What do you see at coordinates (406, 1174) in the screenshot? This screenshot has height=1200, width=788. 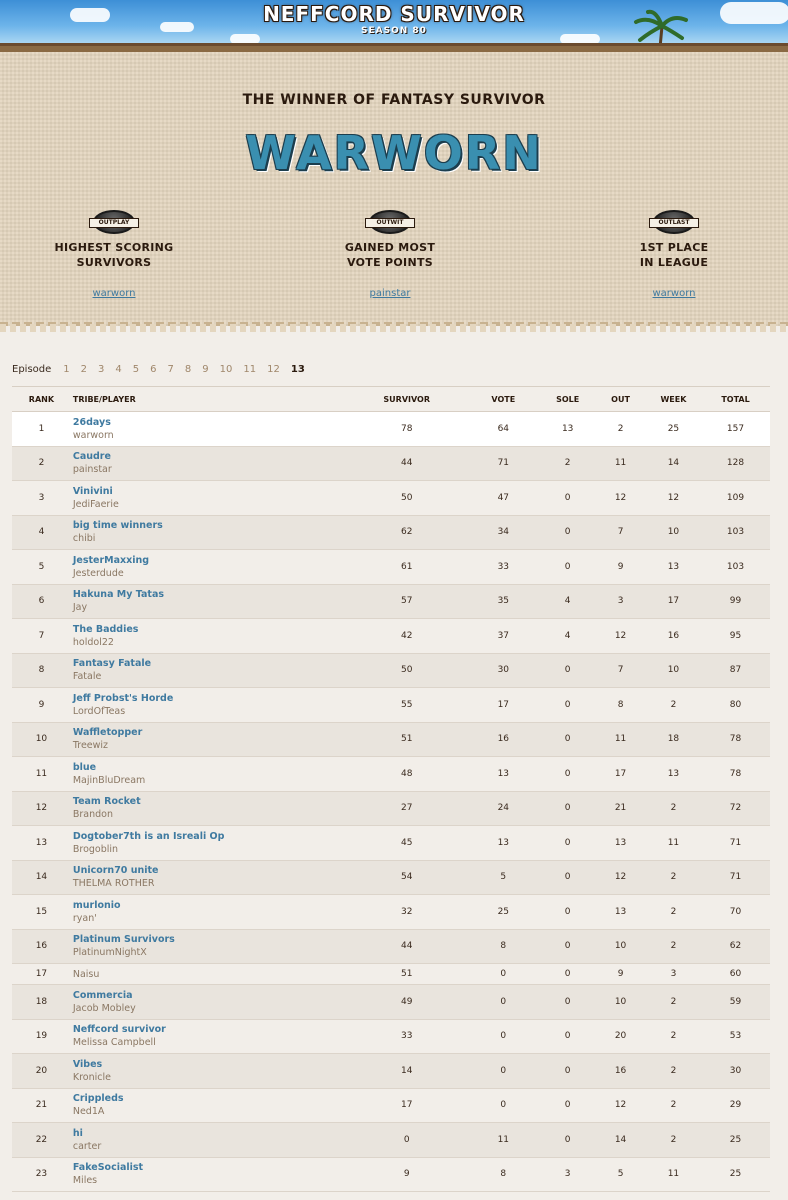 I see `survivor-cell: 9` at bounding box center [406, 1174].